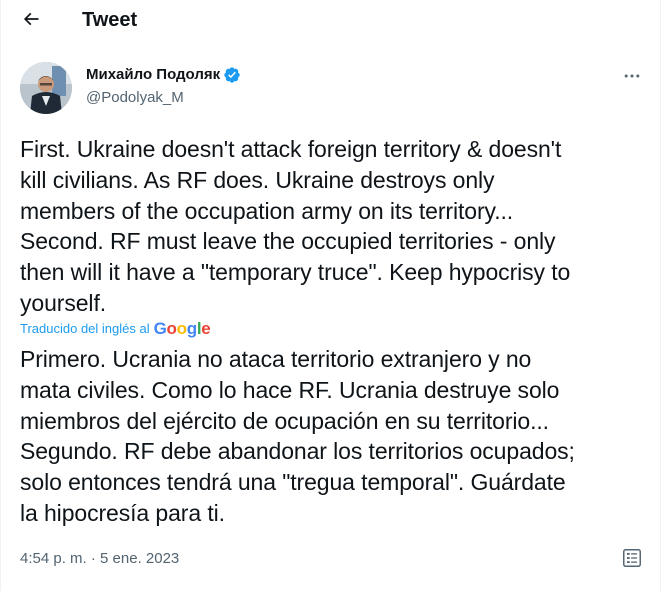 This screenshot has width=663, height=591. Describe the element at coordinates (85, 328) in the screenshot. I see `translated-label: Traducido del inglés al` at that location.